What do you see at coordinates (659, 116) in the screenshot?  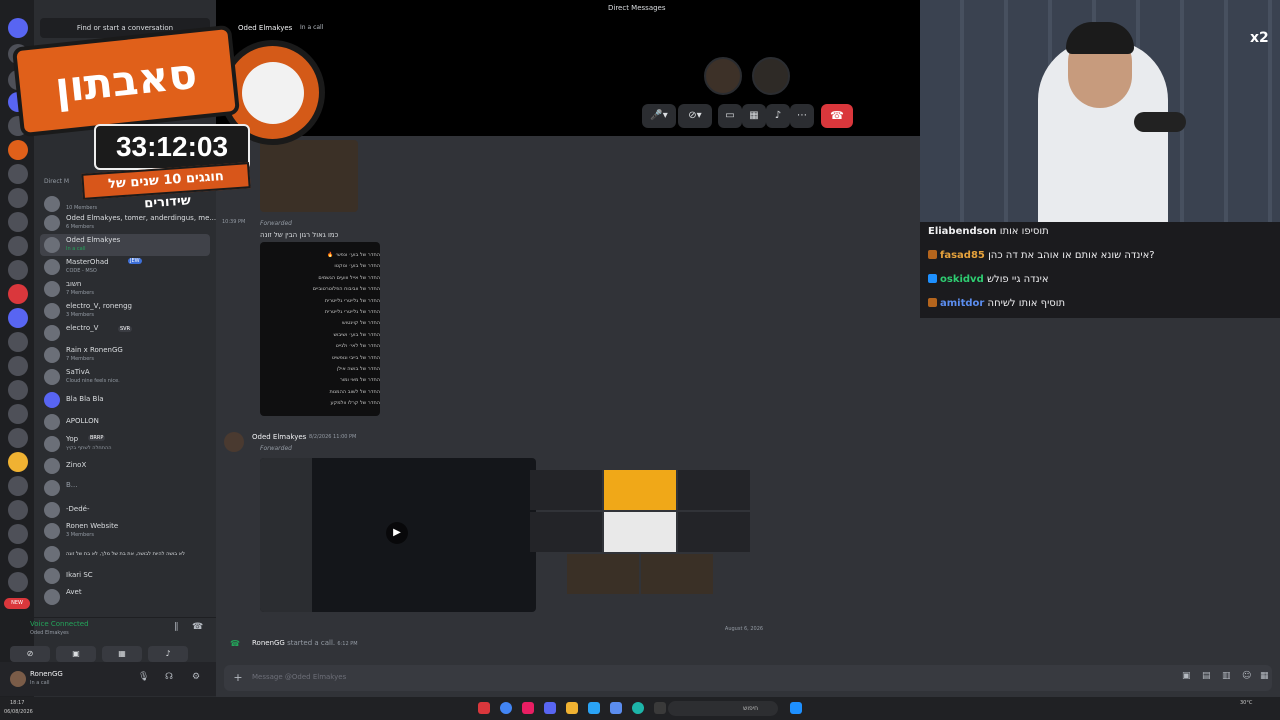 I see `mic-icon: 🎤▾` at bounding box center [659, 116].